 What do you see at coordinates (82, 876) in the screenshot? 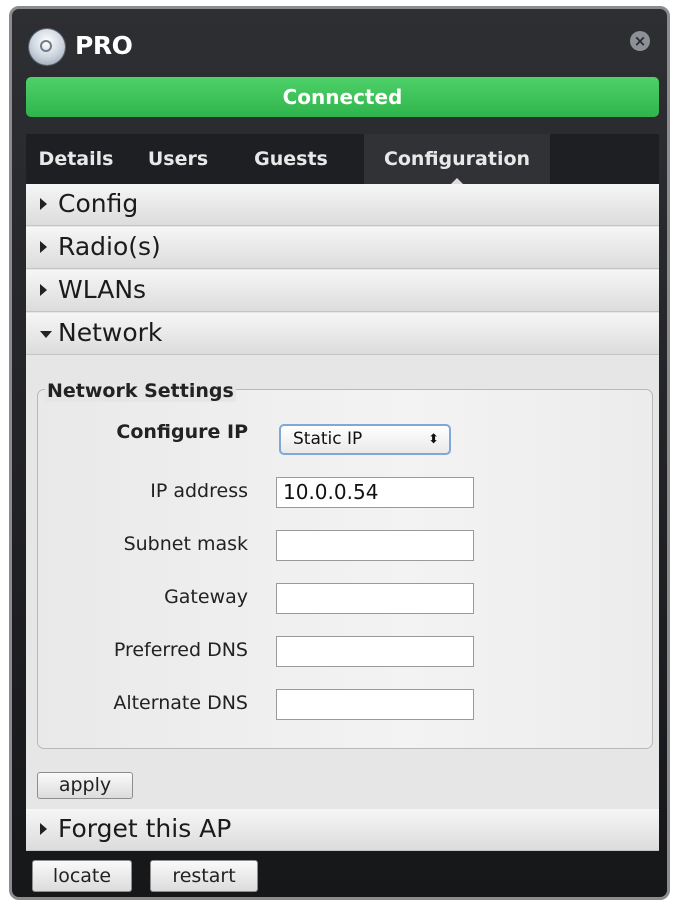
I see `locate-button: locate` at bounding box center [82, 876].